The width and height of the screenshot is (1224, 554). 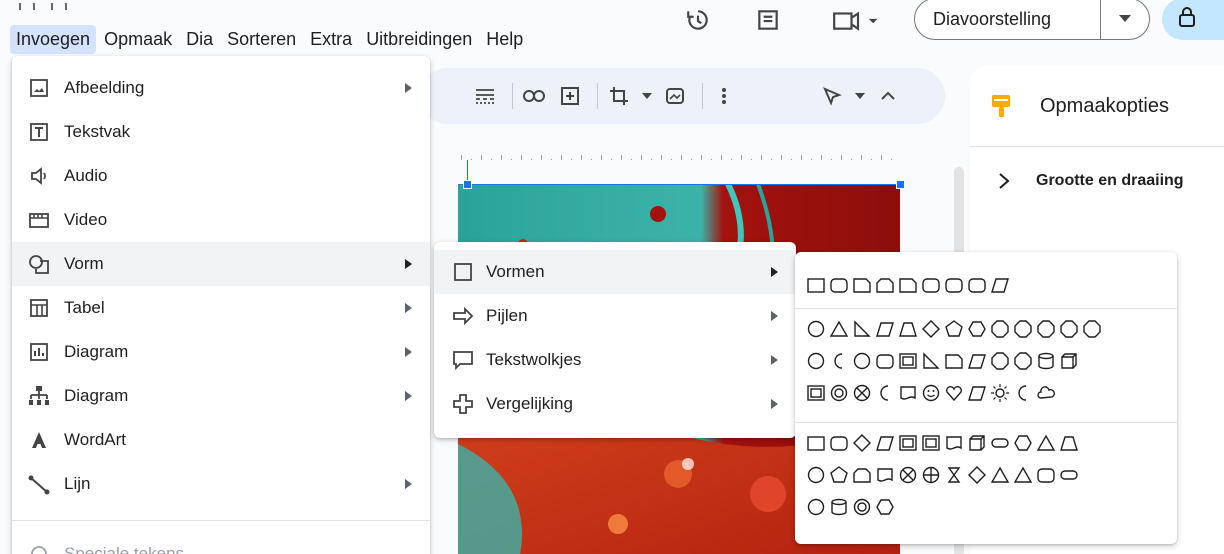 I want to click on shape-cyl-icon, so click(x=838, y=506).